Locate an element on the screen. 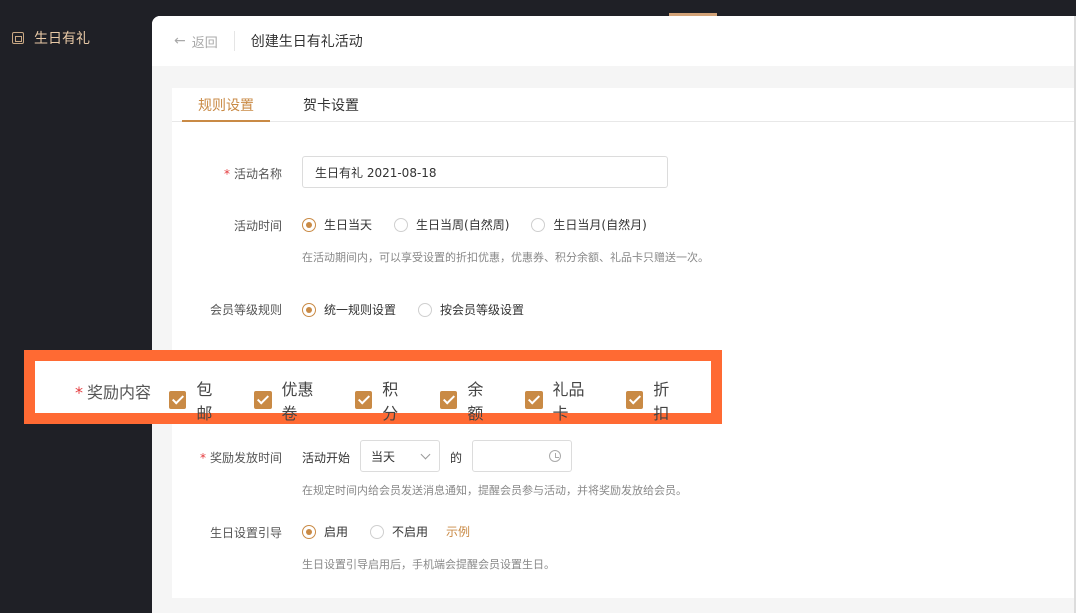 The image size is (1076, 613). send-time-time-picker is located at coordinates (522, 456).